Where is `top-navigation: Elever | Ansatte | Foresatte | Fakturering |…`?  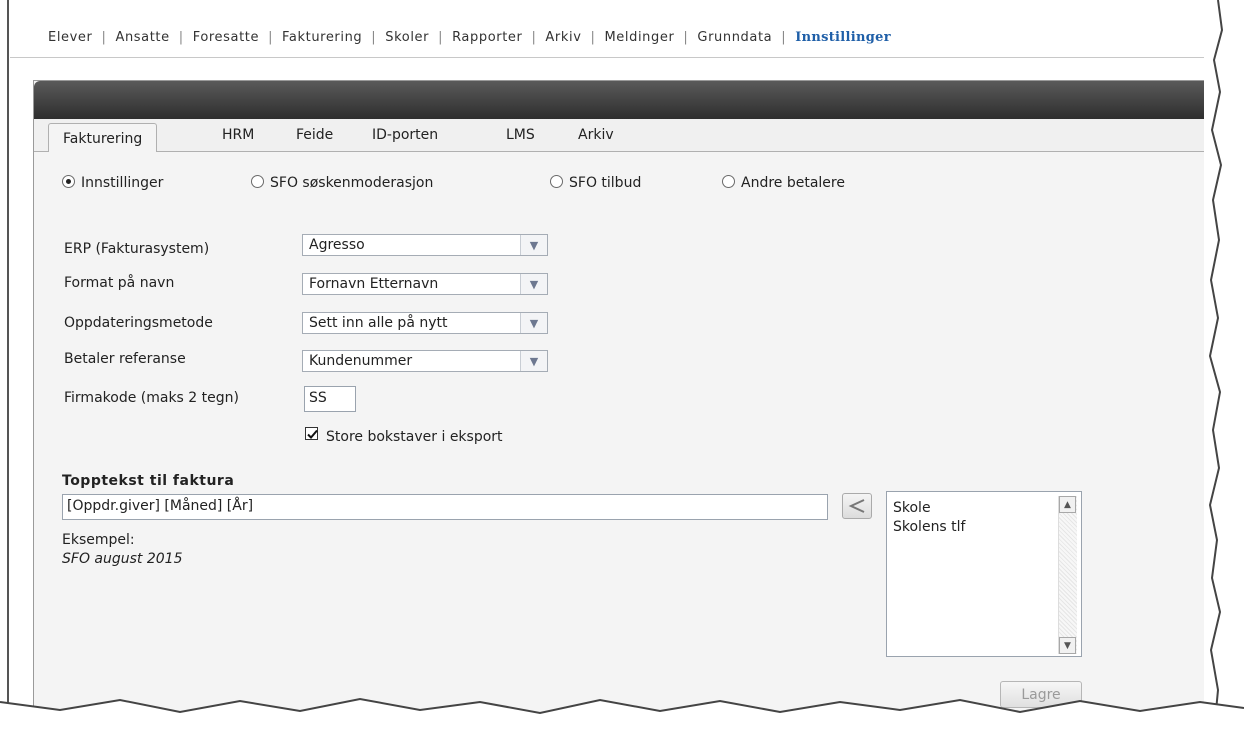 top-navigation: Elever | Ansatte | Foresatte | Fakturering |… is located at coordinates (469, 37).